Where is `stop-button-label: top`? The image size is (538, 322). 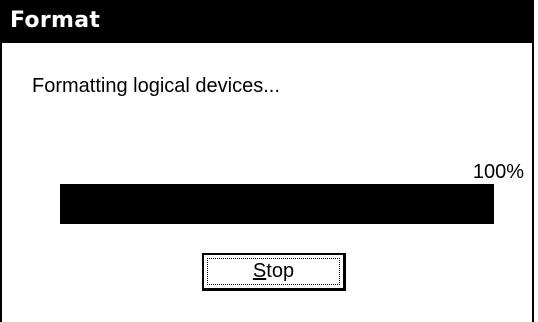
stop-button-label: top is located at coordinates (280, 271).